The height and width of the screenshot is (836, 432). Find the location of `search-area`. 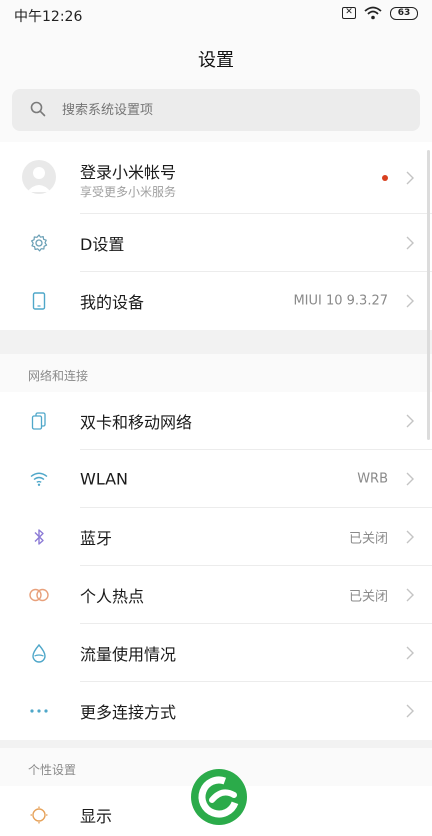

search-area is located at coordinates (216, 114).